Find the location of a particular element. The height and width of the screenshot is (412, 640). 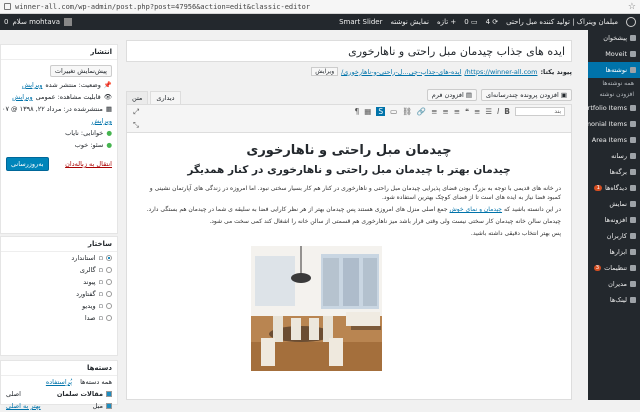

new-content-button: + تازه is located at coordinates (446, 22).